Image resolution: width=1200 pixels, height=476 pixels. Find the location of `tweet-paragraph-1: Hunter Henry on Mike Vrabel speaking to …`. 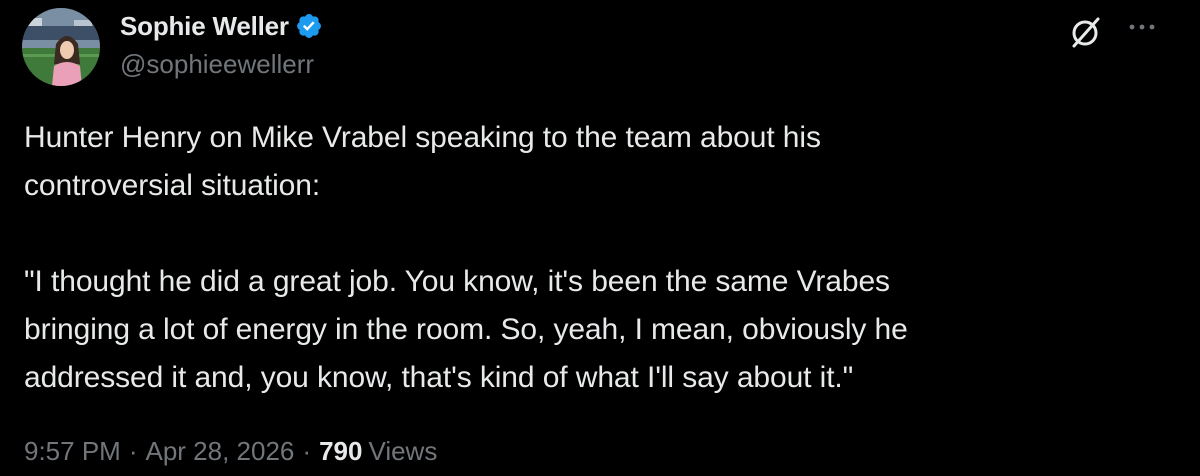

tweet-paragraph-1: Hunter Henry on Mike Vrabel speaking to … is located at coordinates (422, 161).